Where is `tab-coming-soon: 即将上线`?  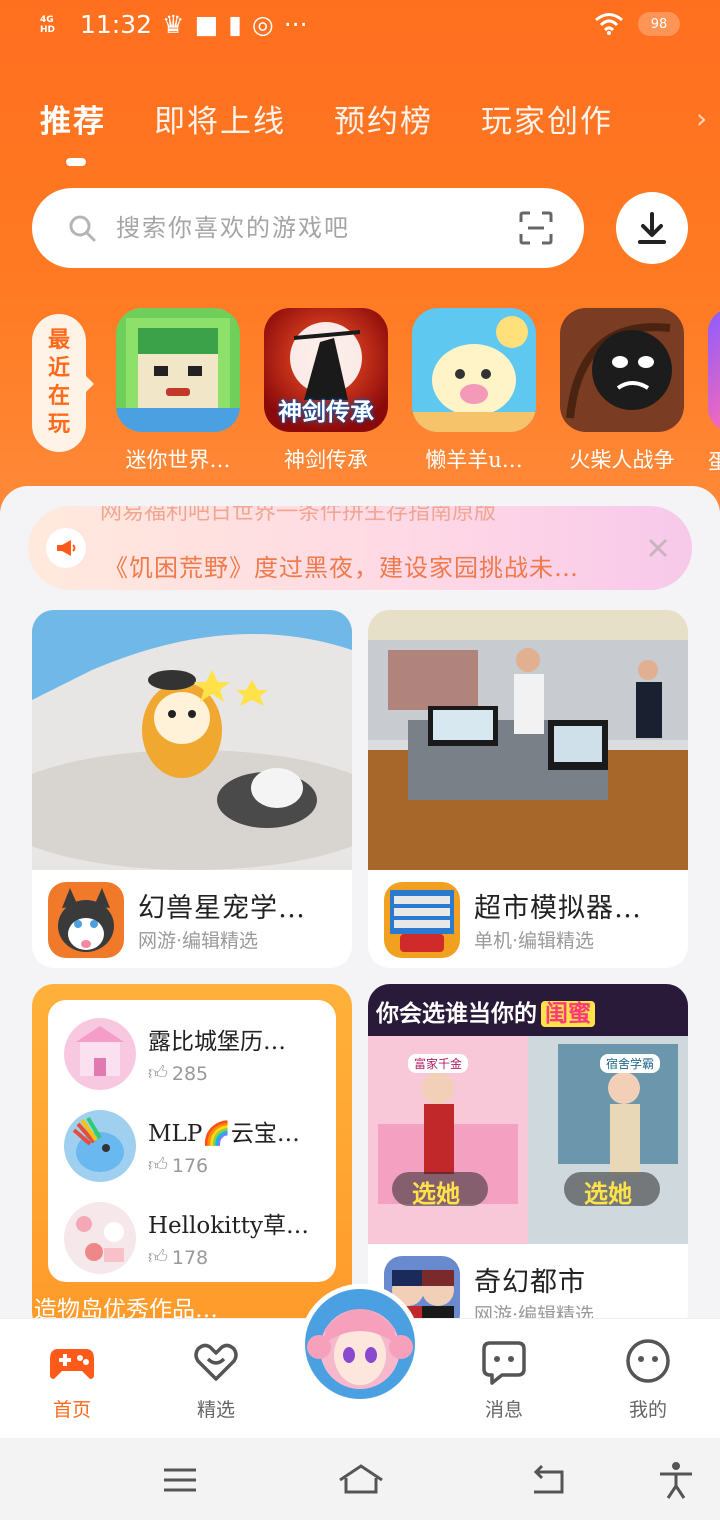 tab-coming-soon: 即将上线 is located at coordinates (220, 118).